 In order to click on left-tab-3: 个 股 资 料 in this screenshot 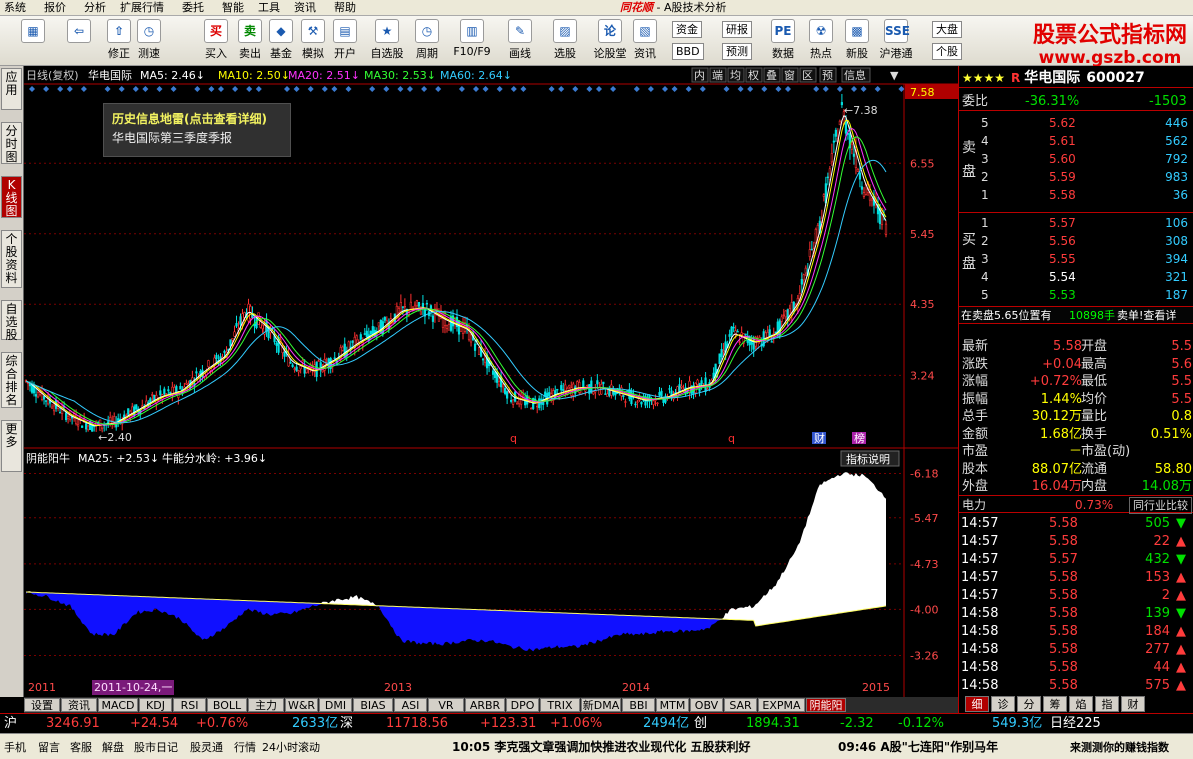, I will do `click(11, 259)`.